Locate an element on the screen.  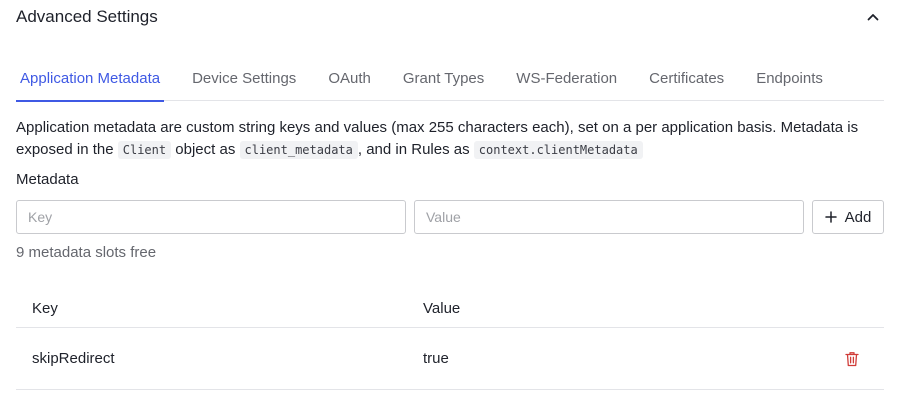
description-text-2: object as is located at coordinates (205, 149).